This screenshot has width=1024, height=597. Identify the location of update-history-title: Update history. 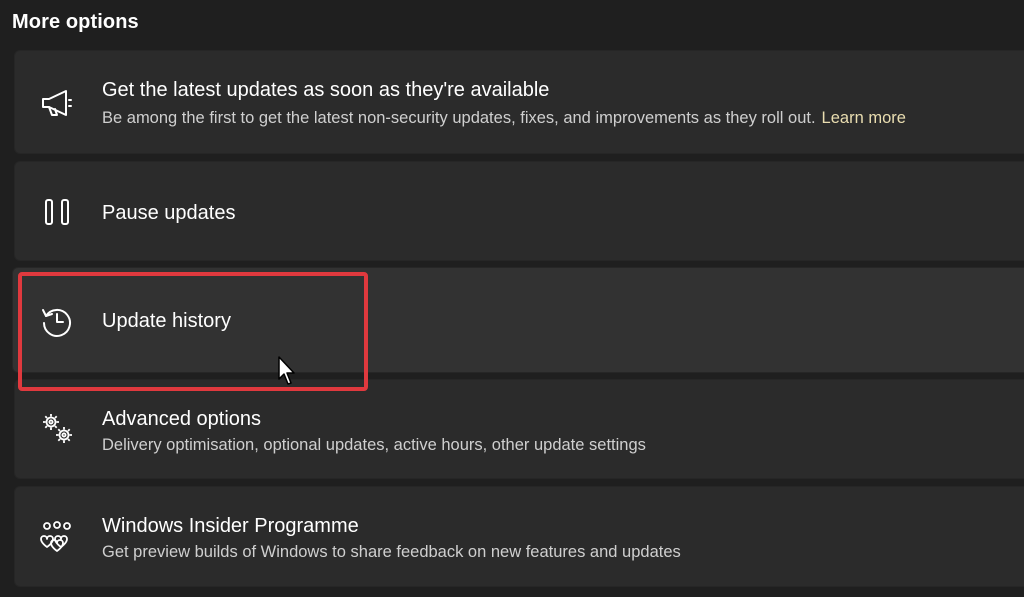
(166, 321).